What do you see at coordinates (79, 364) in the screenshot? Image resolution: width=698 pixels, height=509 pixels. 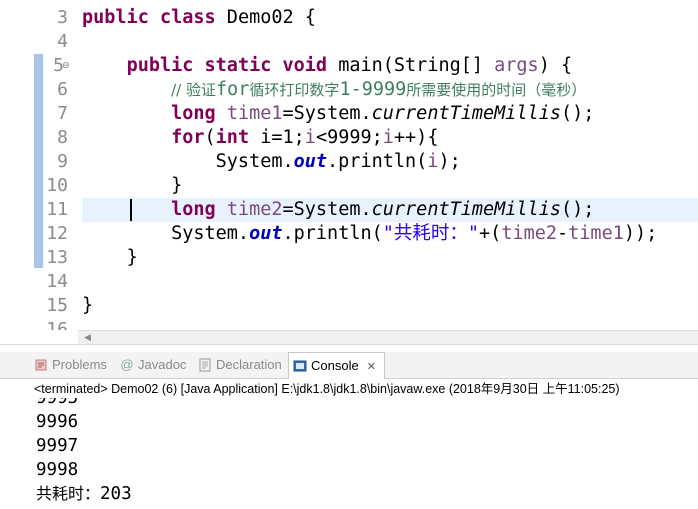 I see `tab-problems-label: Problems` at bounding box center [79, 364].